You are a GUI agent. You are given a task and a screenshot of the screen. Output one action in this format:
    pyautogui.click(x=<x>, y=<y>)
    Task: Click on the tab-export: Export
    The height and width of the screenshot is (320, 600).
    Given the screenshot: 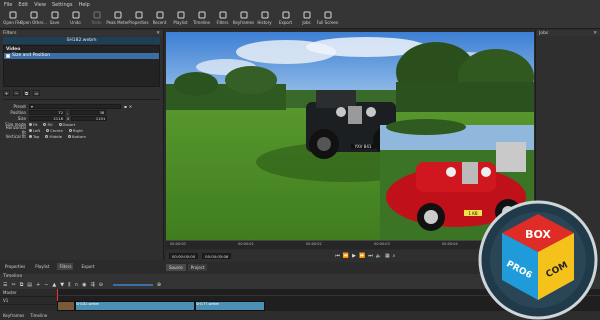 What is the action you would take?
    pyautogui.click(x=87, y=266)
    